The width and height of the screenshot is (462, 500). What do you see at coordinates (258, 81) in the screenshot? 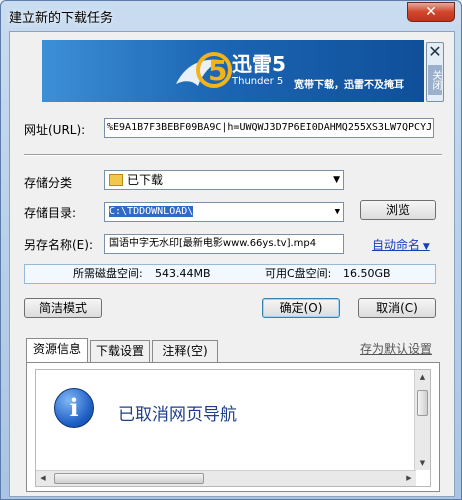
I see `banner-subtitle: Thunder 5` at bounding box center [258, 81].